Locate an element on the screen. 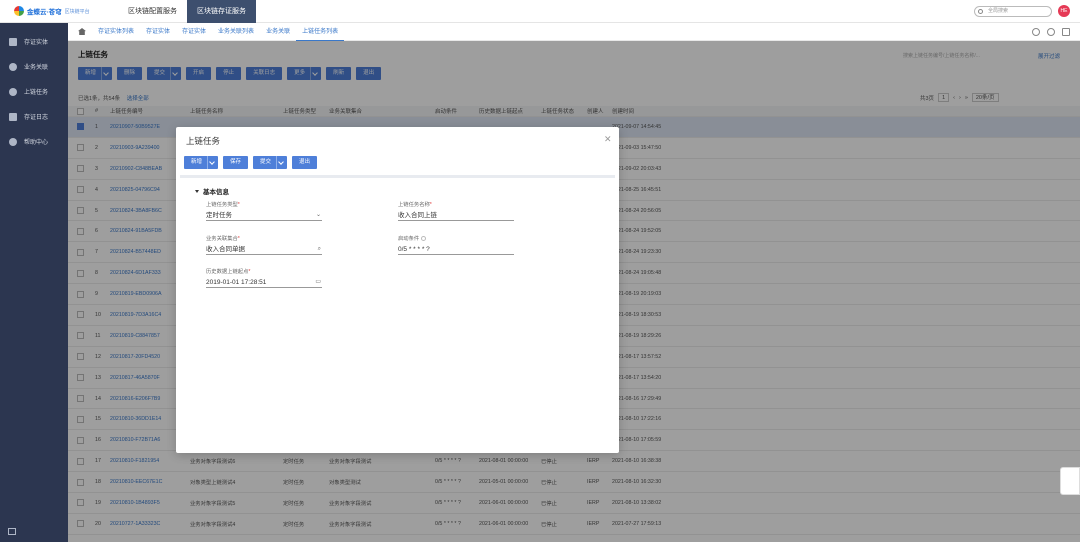  sidebar-item-link: 业务关联 is located at coordinates (34, 66).